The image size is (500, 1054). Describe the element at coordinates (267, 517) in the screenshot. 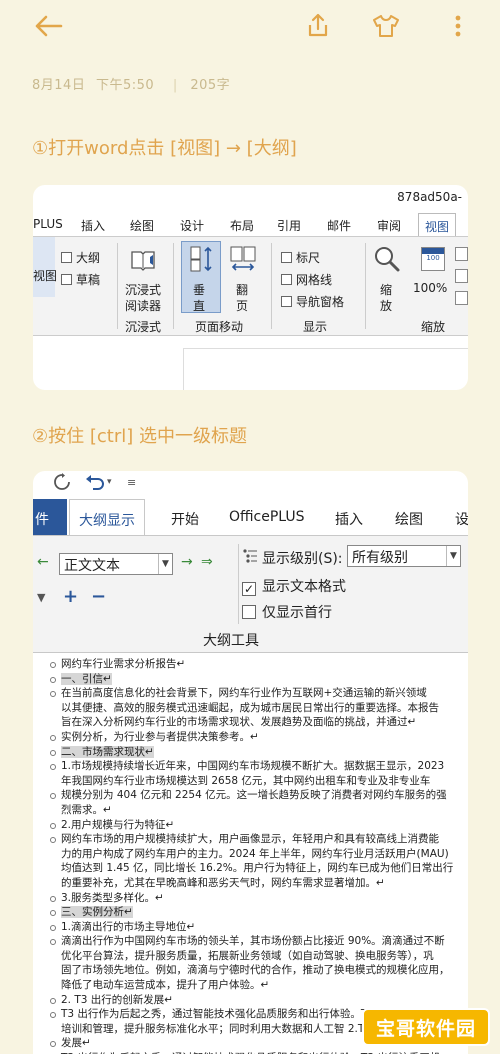

I see `tab-officeplus: OfficePLUS` at that location.